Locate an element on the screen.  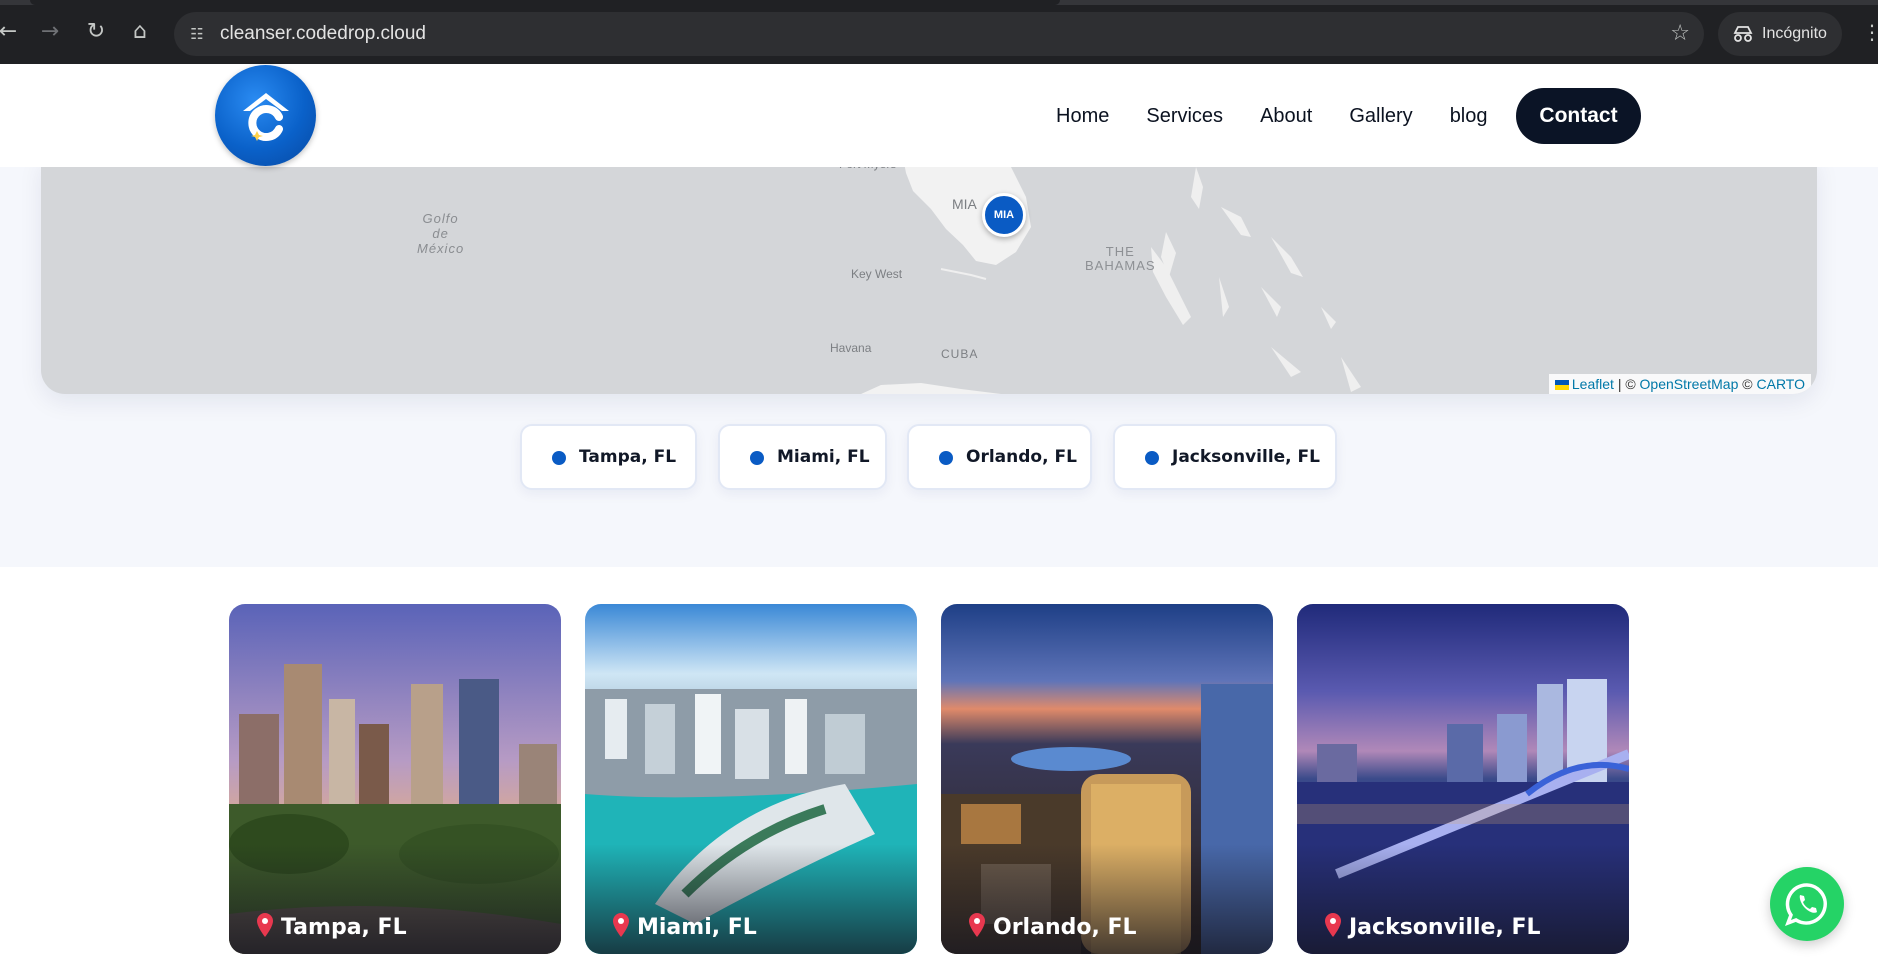
main-nav: Home Services About Gallery blog Contact is located at coordinates (1348, 116).